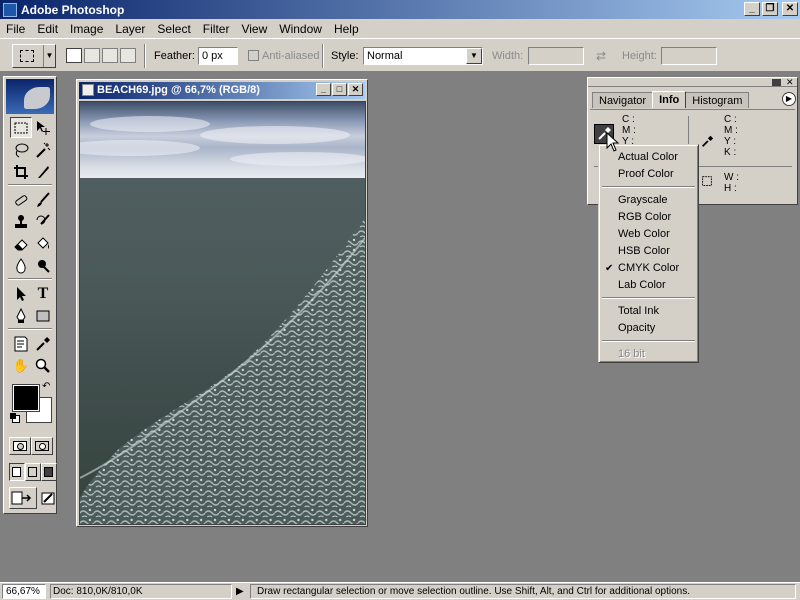 The height and width of the screenshot is (600, 800). I want to click on marquee-icon, so click(21, 127).